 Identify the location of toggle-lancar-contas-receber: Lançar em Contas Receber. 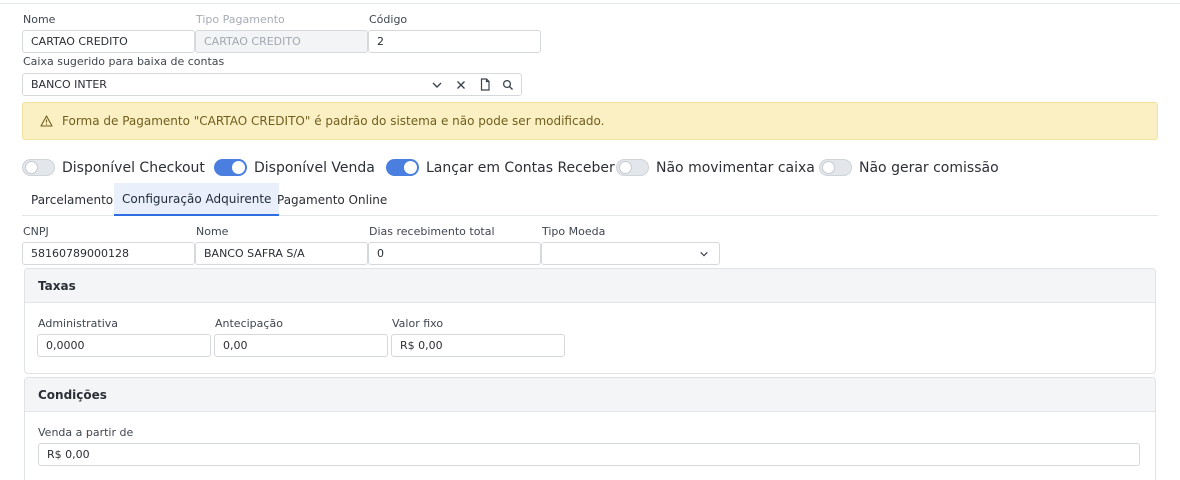
(500, 167).